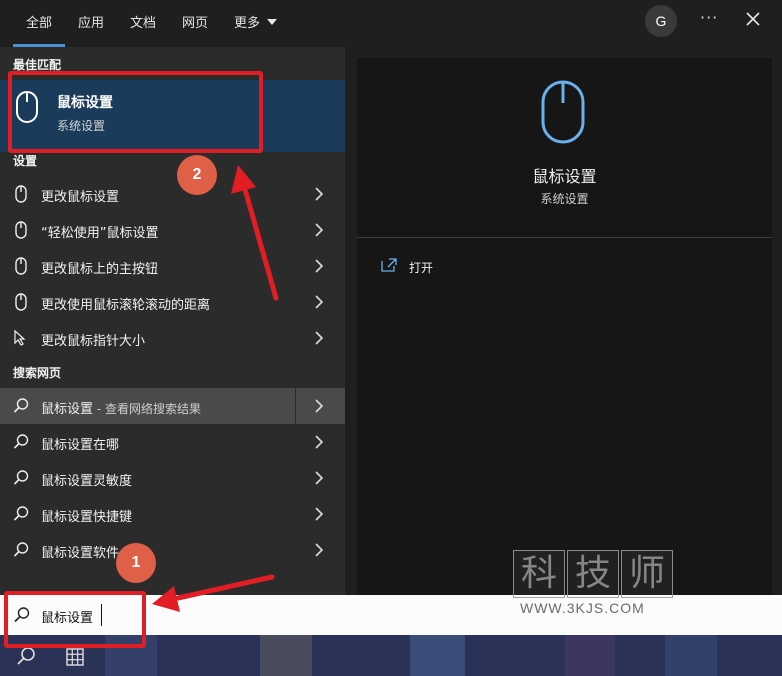 The width and height of the screenshot is (782, 676). Describe the element at coordinates (661, 21) in the screenshot. I see `user-avatar: G` at that location.